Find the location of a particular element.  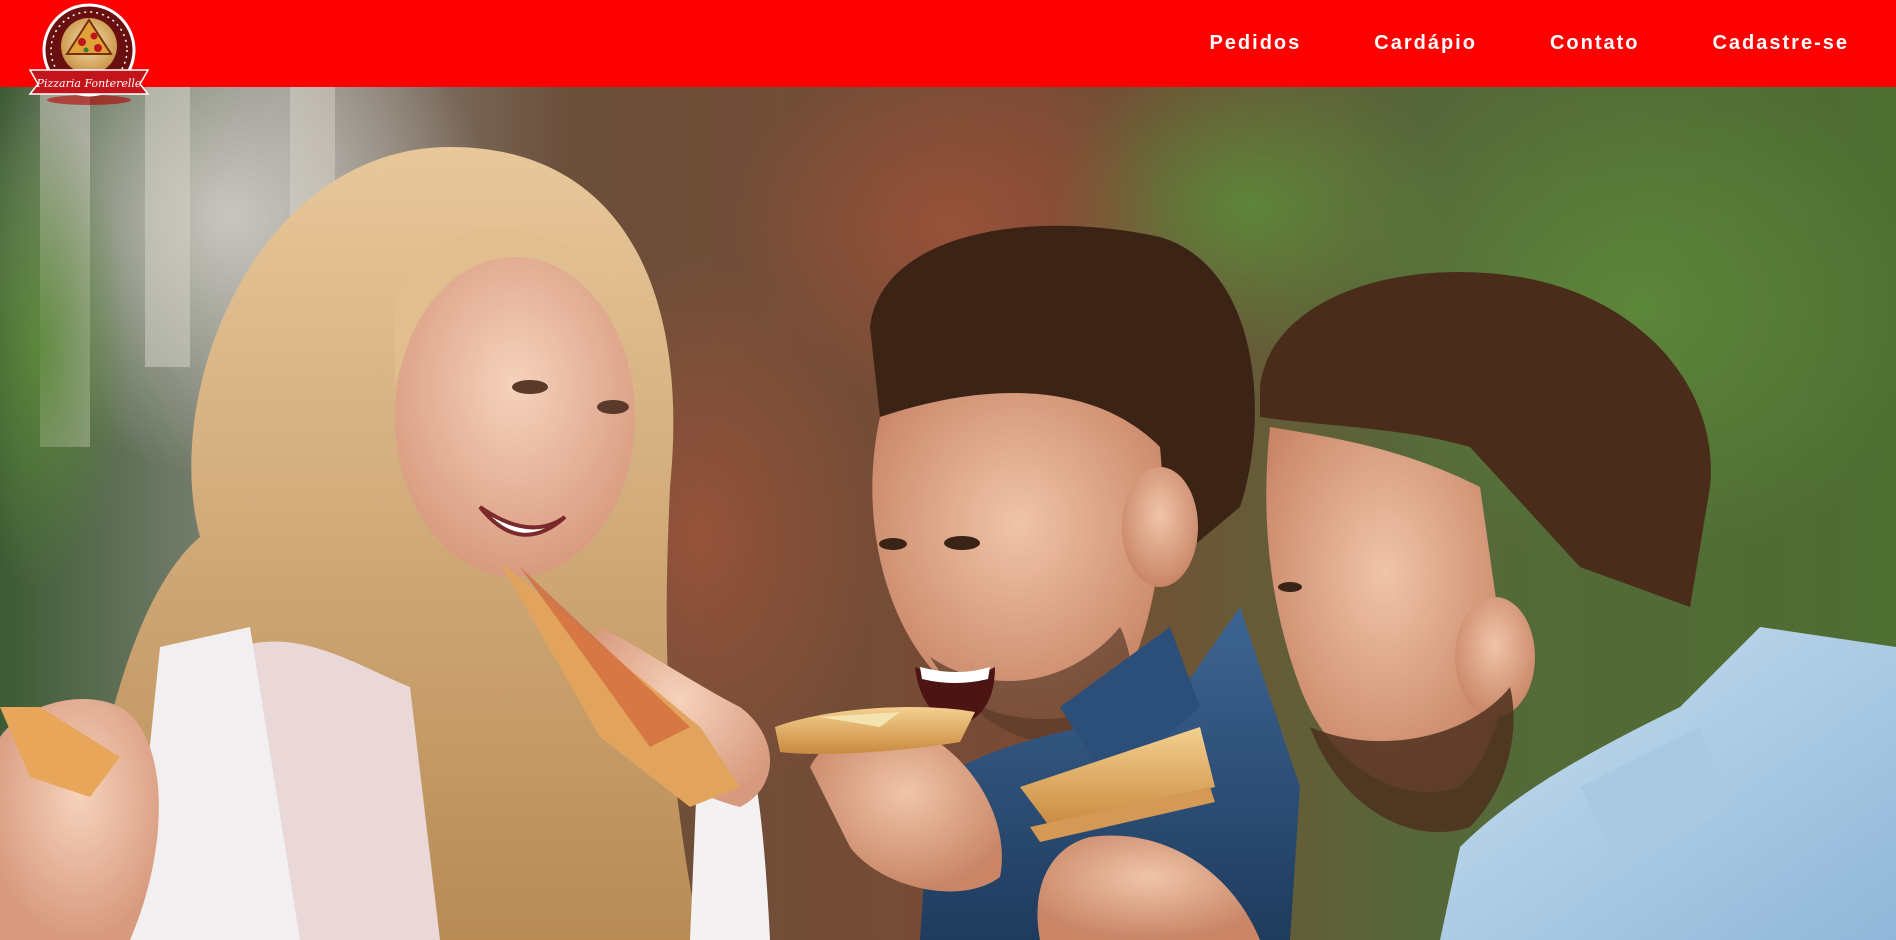

nav-pedidos: Pedidos is located at coordinates (1255, 43).